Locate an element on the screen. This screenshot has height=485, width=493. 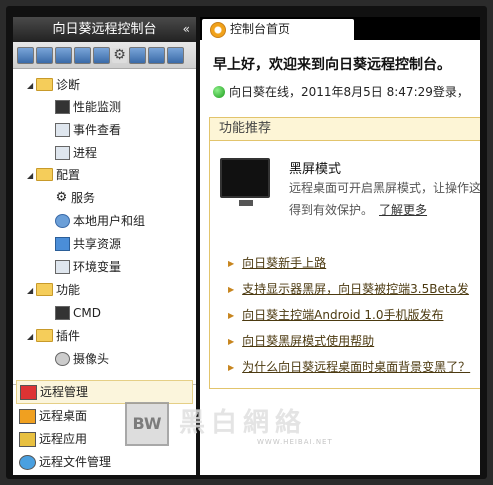
remote-item-label: 远程管理 is located at coordinates (64, 392).